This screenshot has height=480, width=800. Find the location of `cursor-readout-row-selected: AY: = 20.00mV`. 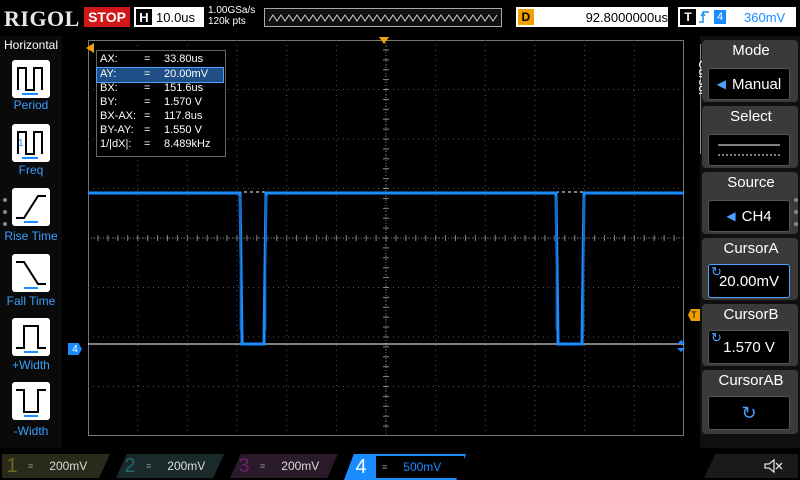

cursor-readout-row-selected: AY: = 20.00mV is located at coordinates (160, 75).